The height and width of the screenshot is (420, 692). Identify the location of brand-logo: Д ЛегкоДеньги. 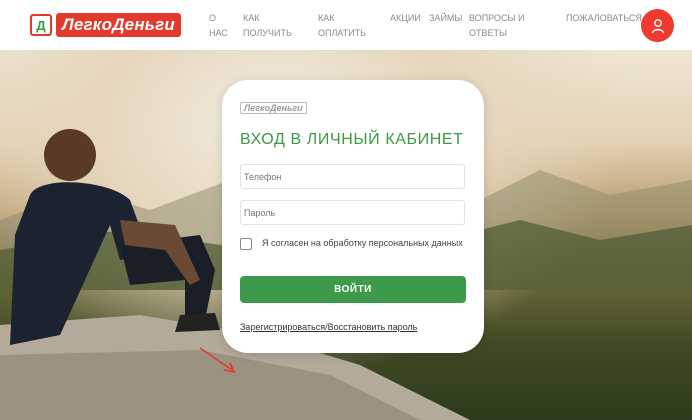
(105, 25).